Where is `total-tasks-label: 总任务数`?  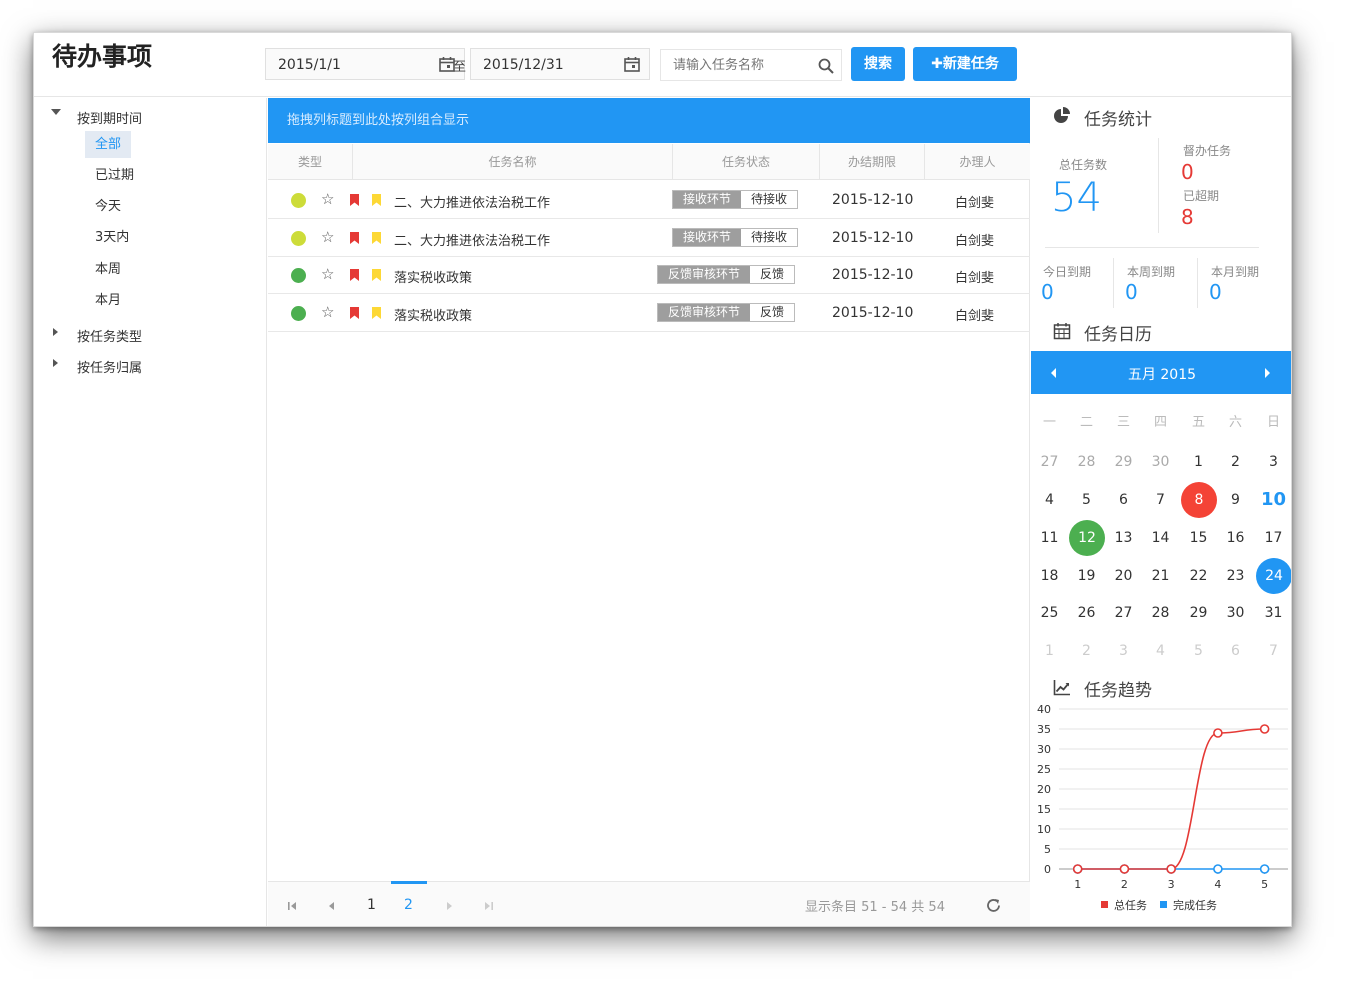 total-tasks-label: 总任务数 is located at coordinates (1083, 165).